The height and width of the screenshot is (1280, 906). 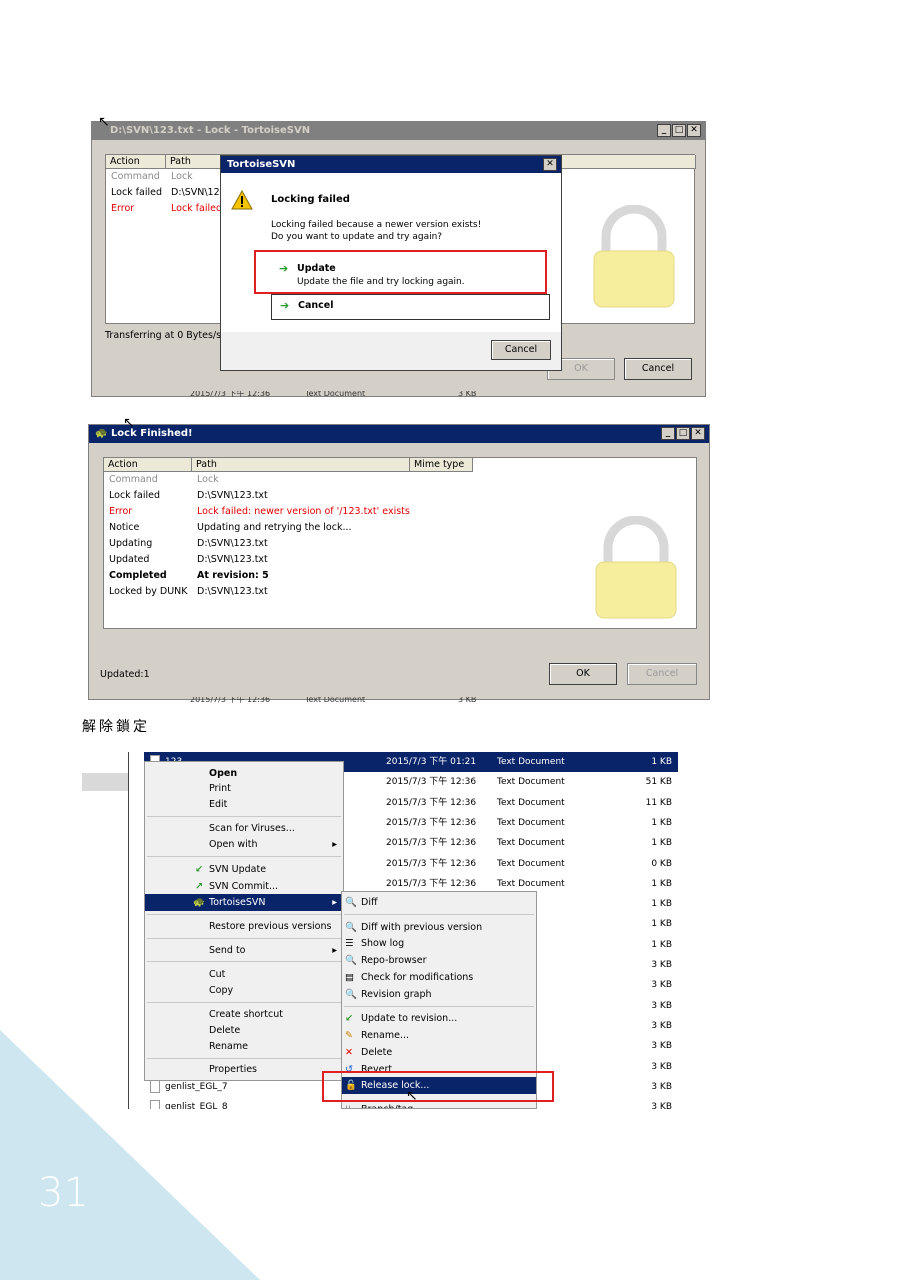 What do you see at coordinates (124, 527) in the screenshot?
I see `row-action: Notice` at bounding box center [124, 527].